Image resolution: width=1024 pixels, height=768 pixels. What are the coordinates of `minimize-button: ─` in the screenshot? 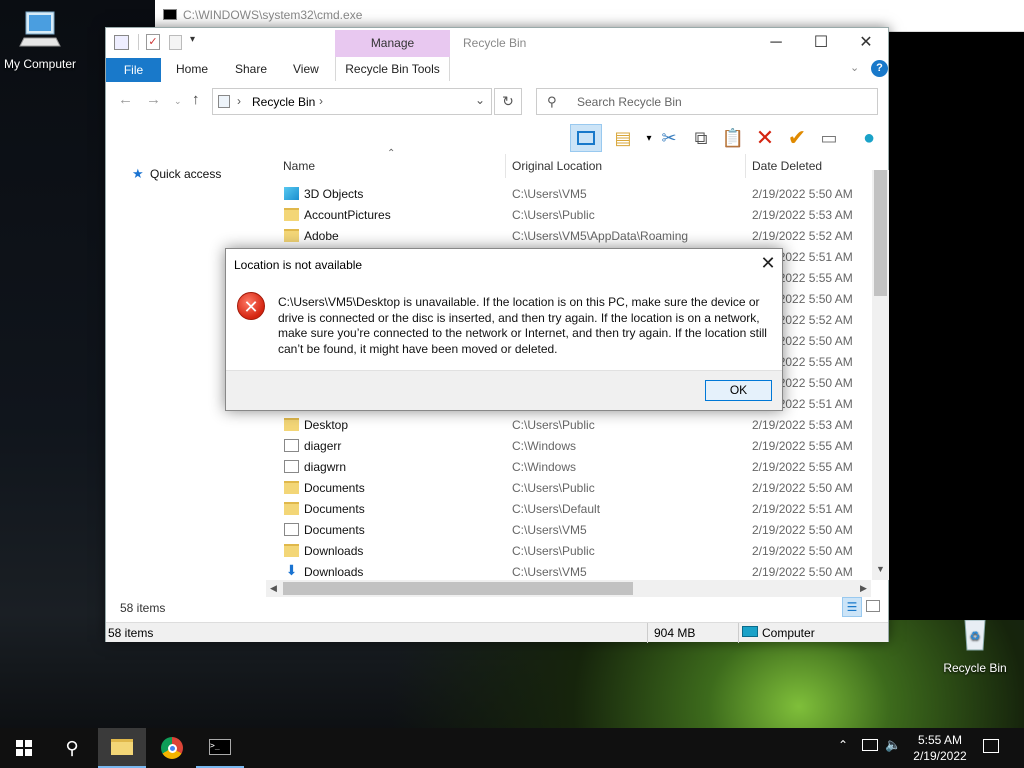 It's located at (776, 43).